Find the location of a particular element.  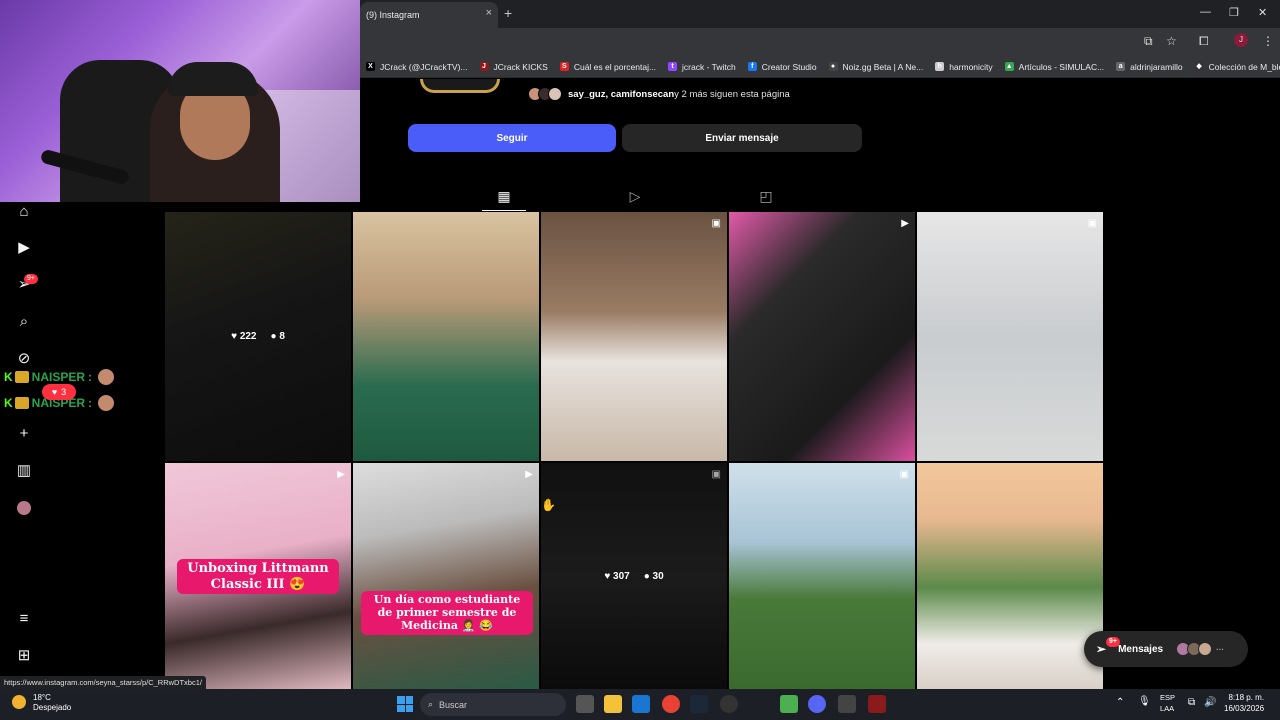

menu-icon: ≡ is located at coordinates (24, 619).